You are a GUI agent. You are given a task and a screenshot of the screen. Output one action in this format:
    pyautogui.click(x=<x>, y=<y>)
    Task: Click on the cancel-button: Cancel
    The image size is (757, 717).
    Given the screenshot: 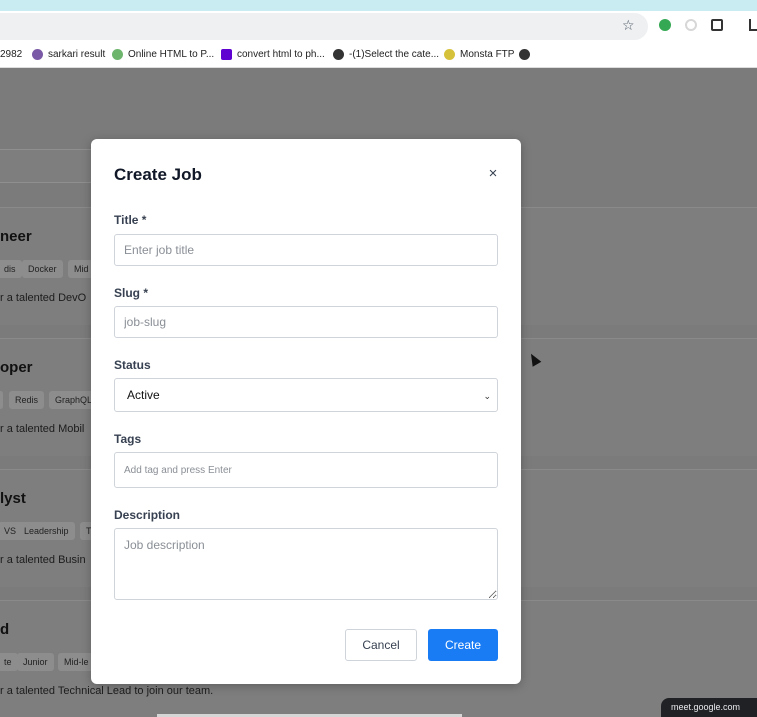 What is the action you would take?
    pyautogui.click(x=381, y=645)
    